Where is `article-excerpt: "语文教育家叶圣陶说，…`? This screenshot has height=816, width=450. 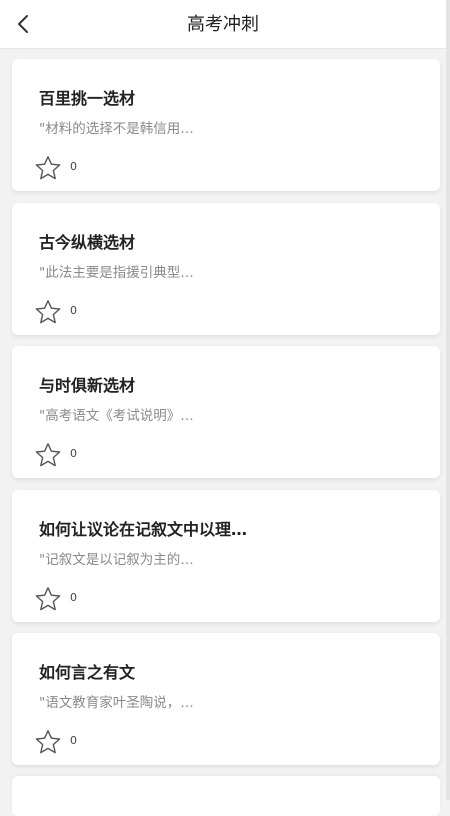 article-excerpt: "语文教育家叶圣陶说，… is located at coordinates (116, 703).